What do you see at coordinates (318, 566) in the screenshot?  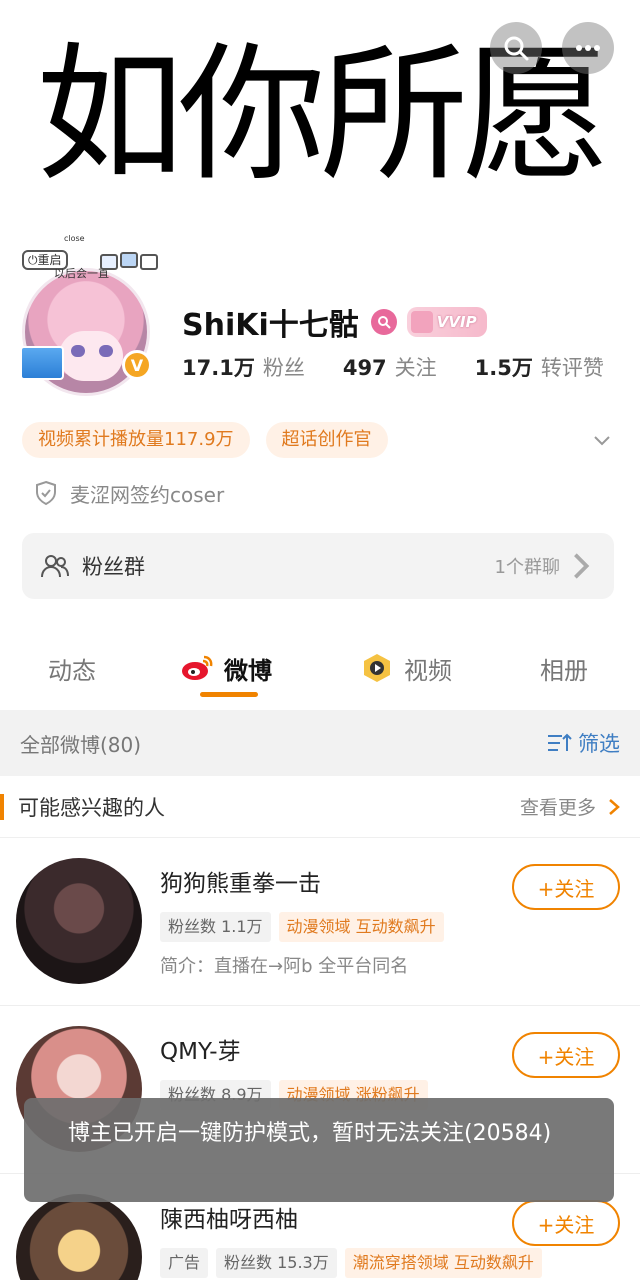 I see `fans-group-card: 粉丝群 1个群聊` at bounding box center [318, 566].